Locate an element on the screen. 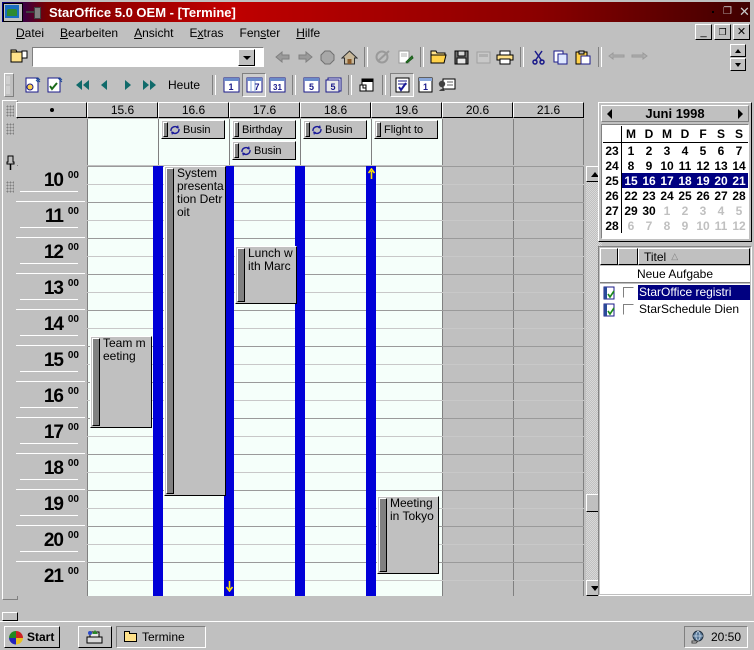 Image resolution: width=754 pixels, height=650 pixels. mini-calendar-day: 10 is located at coordinates (667, 165).